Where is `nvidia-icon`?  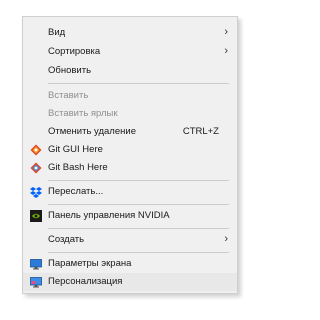
nvidia-icon is located at coordinates (36, 216).